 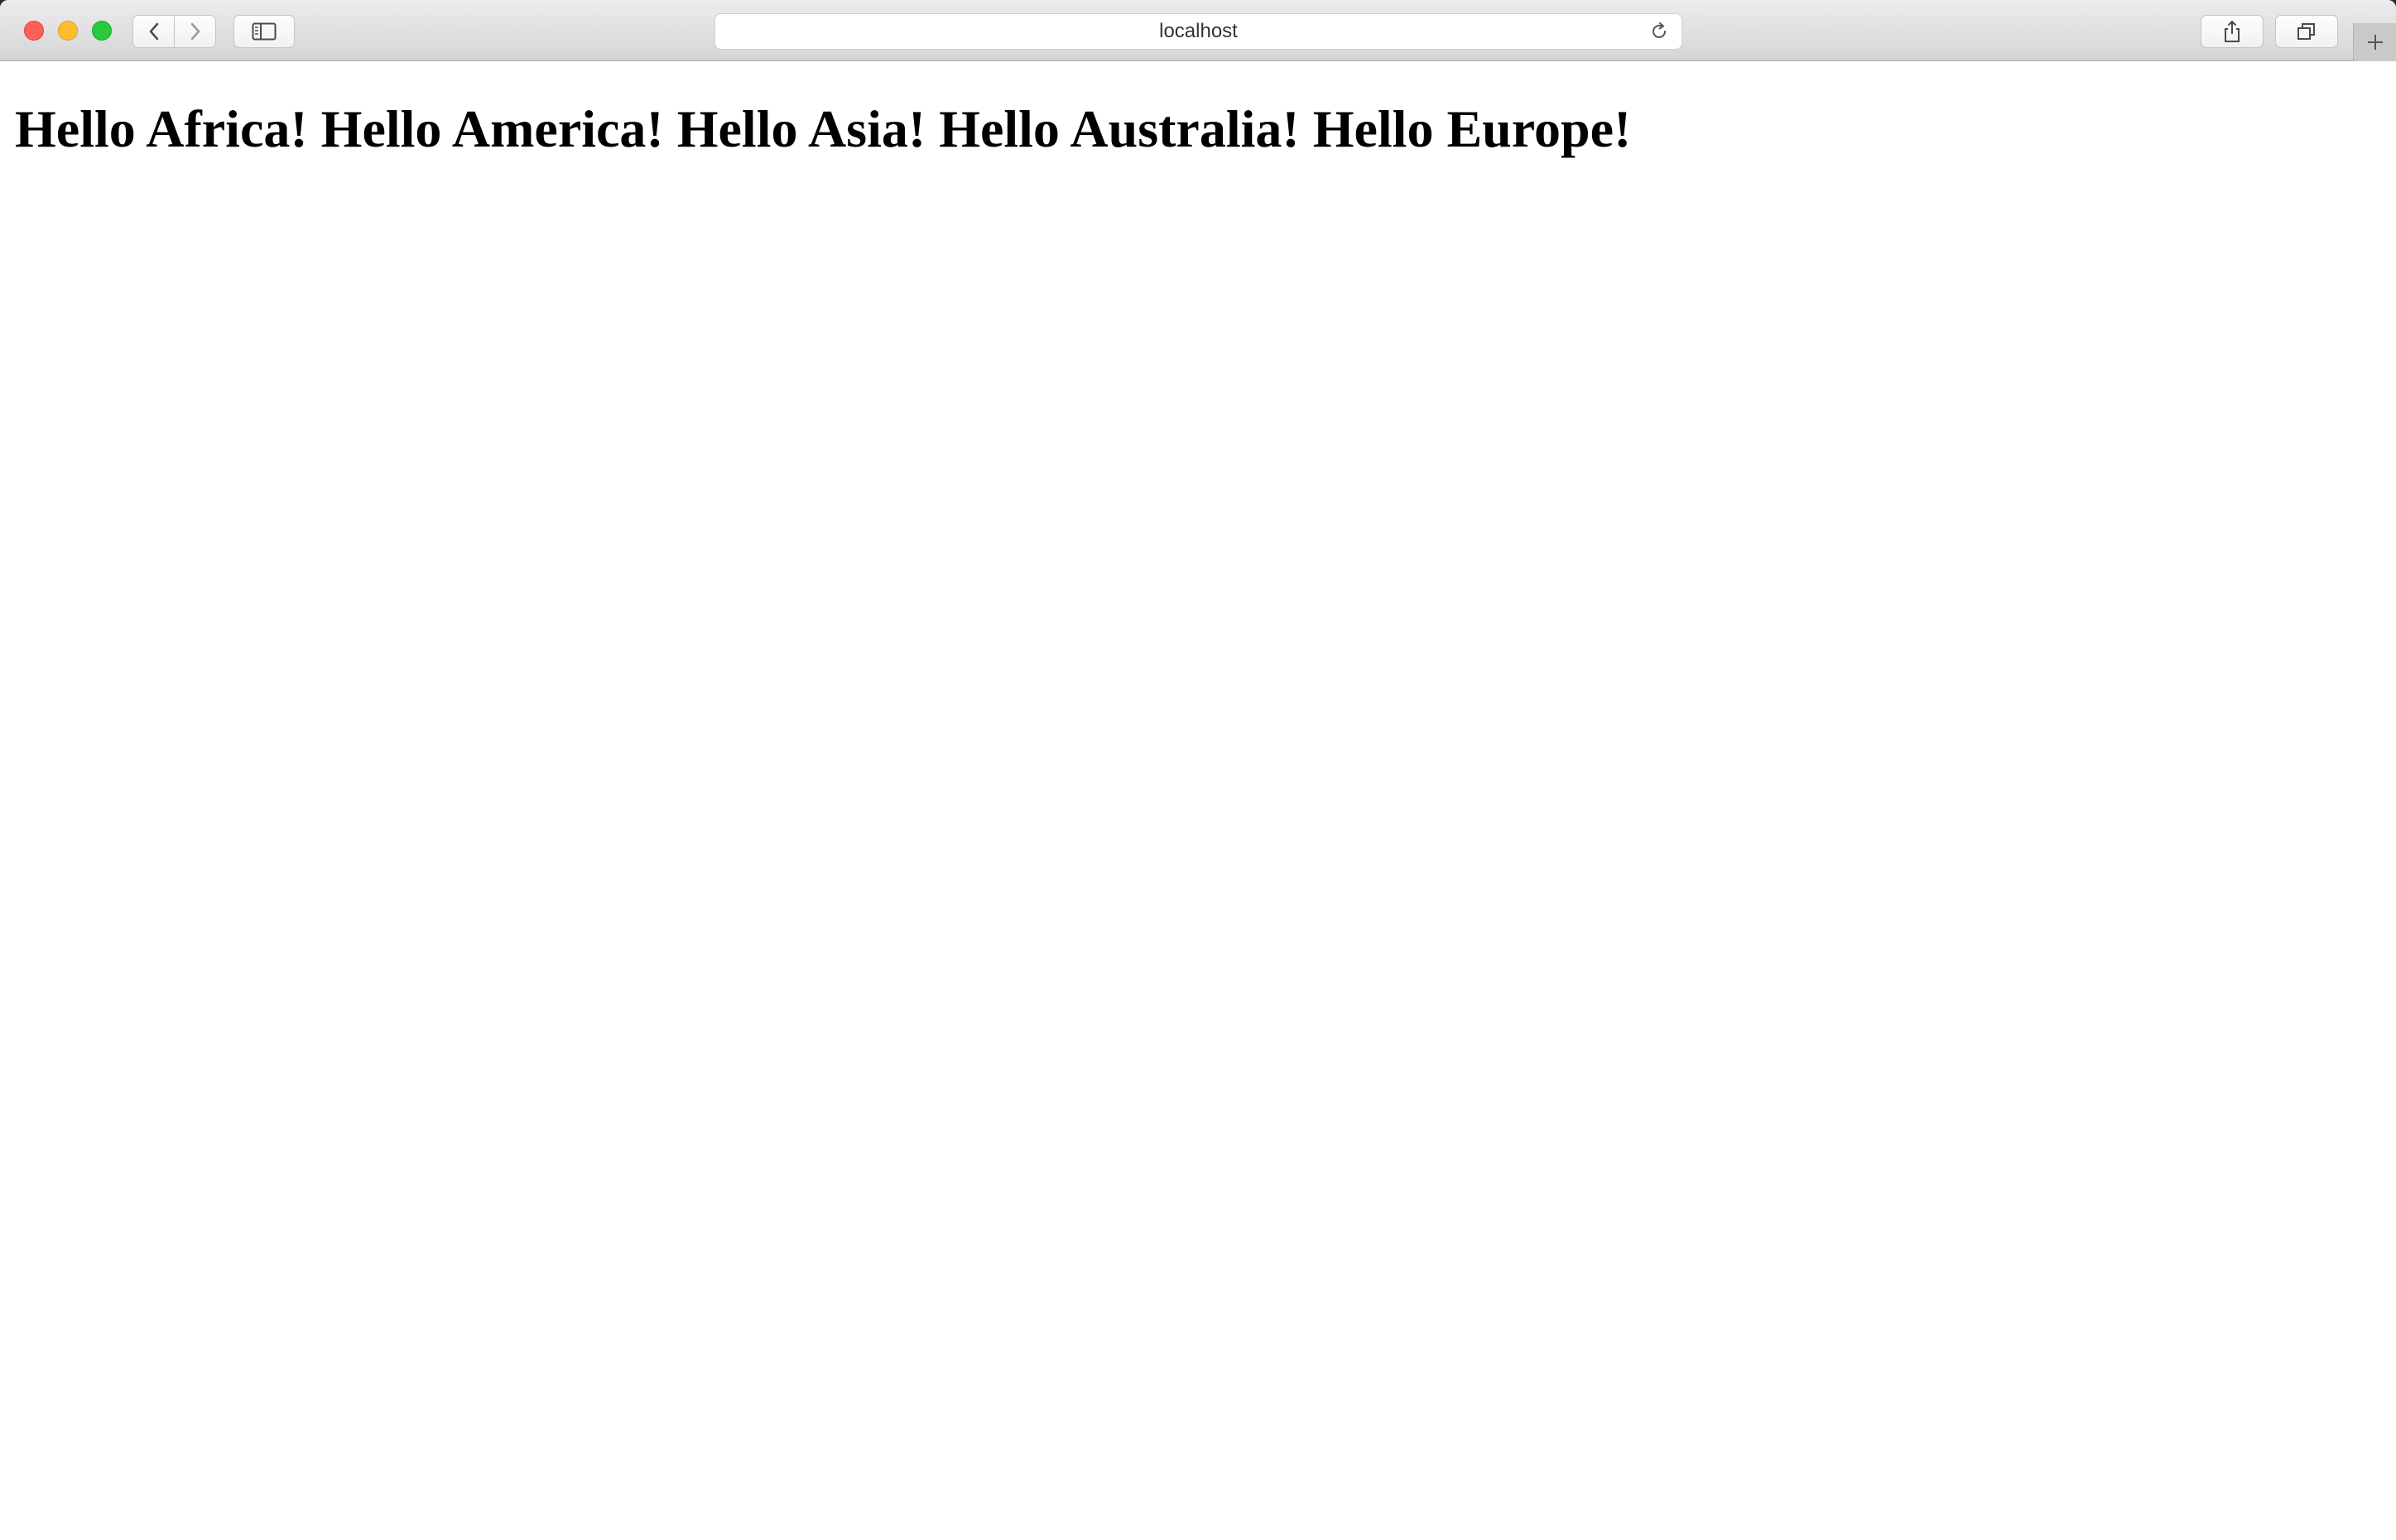 I want to click on reload-button, so click(x=1659, y=32).